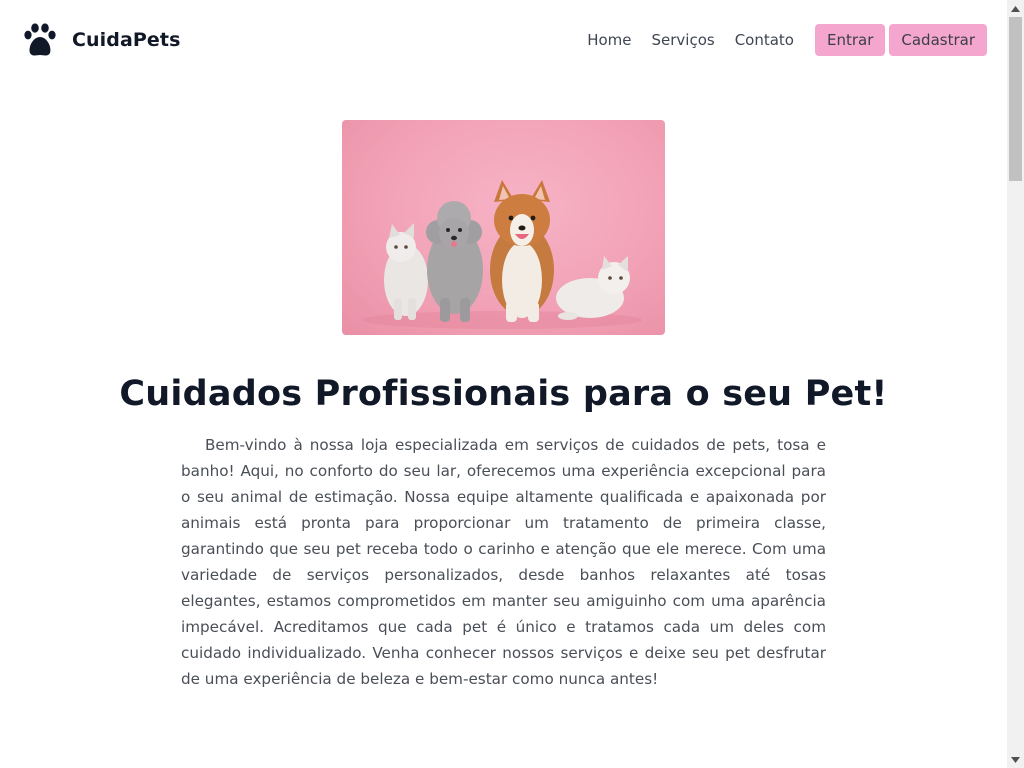 Image resolution: width=1024 pixels, height=768 pixels. I want to click on cat-right-figure, so click(593, 288).